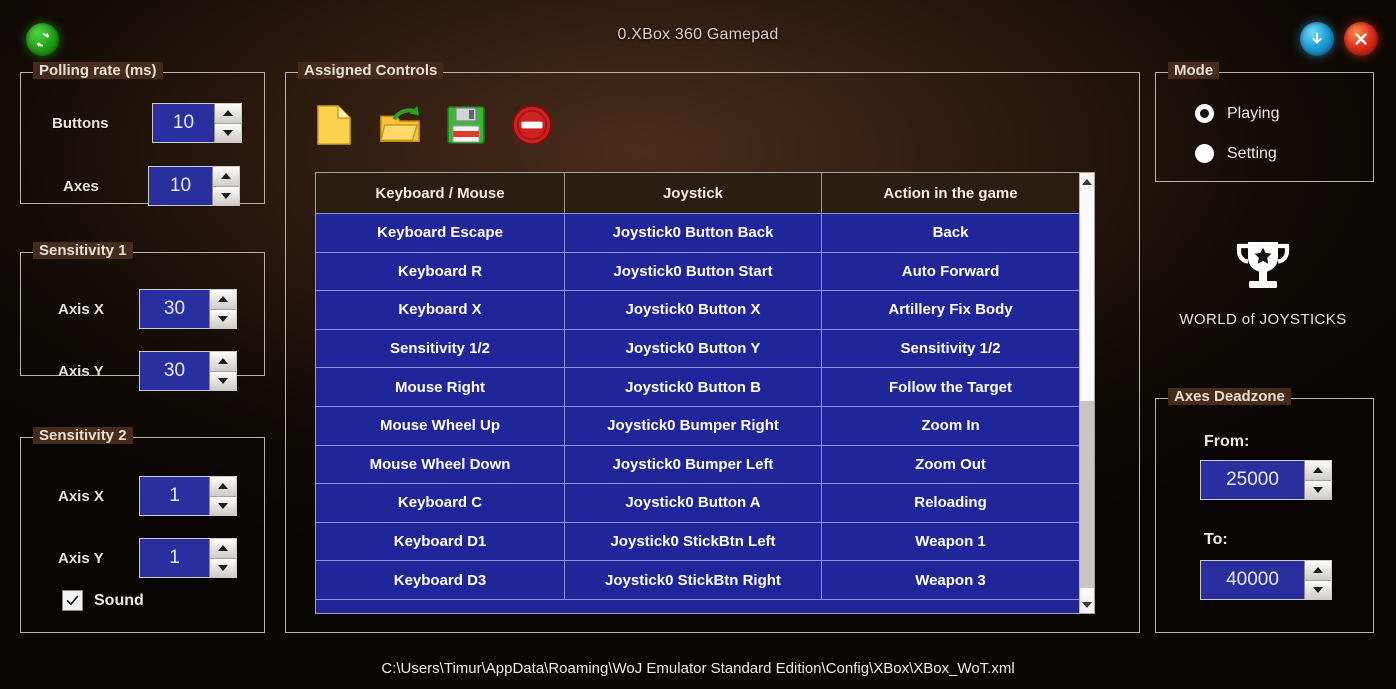 The width and height of the screenshot is (1396, 689). Describe the element at coordinates (1087, 181) in the screenshot. I see `scroll-up-arrow-icon` at that location.